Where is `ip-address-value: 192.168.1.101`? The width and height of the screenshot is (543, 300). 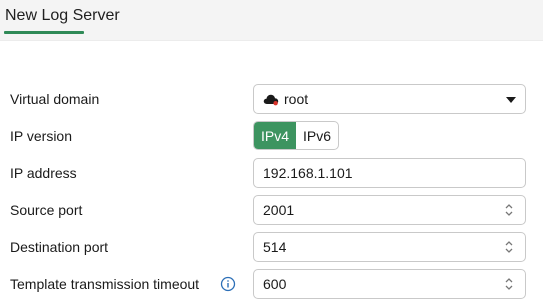 ip-address-value: 192.168.1.101 is located at coordinates (308, 173).